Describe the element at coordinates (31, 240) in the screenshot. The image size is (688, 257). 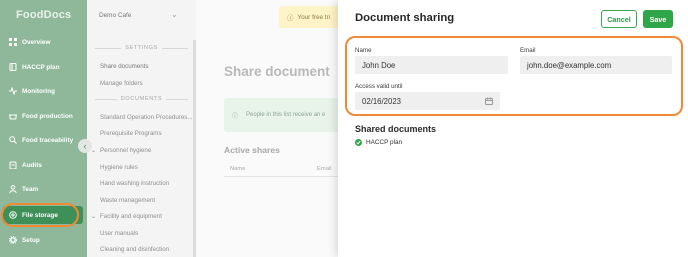
I see `nav-label: Setup` at that location.